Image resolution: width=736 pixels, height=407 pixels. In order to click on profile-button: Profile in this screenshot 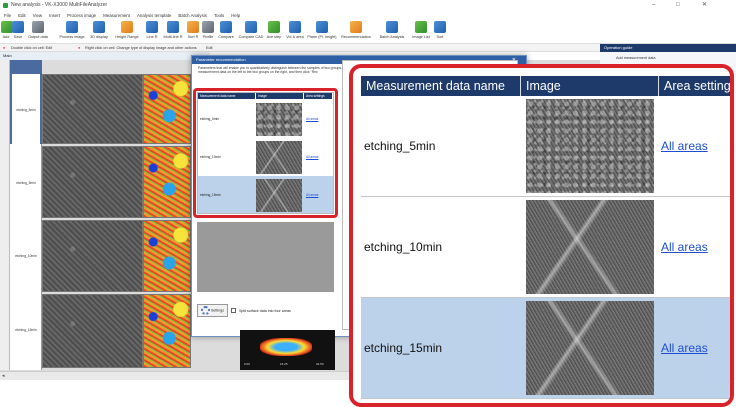, I will do `click(208, 32)`.